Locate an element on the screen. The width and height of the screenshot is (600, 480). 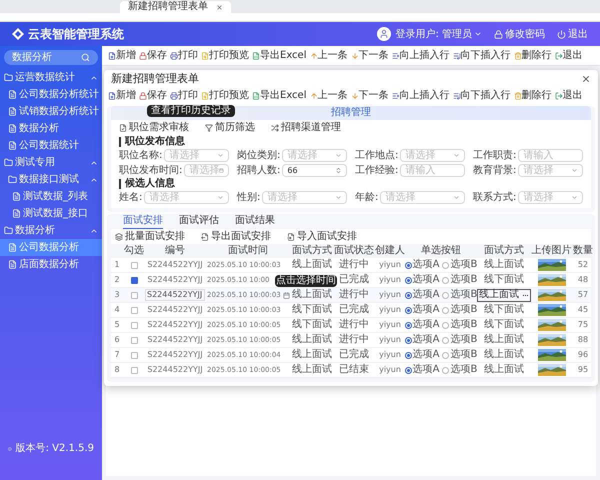
edit-field: 线上面试 is located at coordinates (504, 295).